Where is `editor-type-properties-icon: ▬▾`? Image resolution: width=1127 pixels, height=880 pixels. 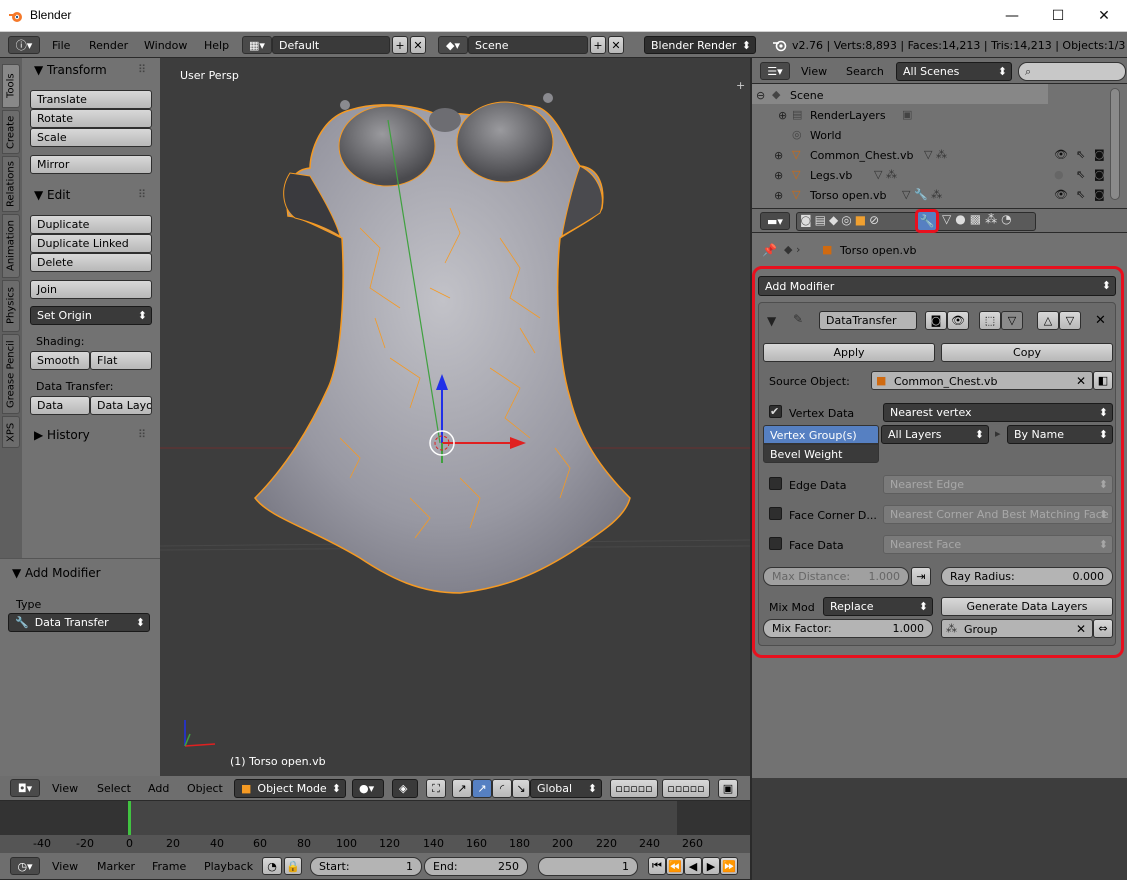
editor-type-properties-icon: ▬▾ is located at coordinates (775, 221).